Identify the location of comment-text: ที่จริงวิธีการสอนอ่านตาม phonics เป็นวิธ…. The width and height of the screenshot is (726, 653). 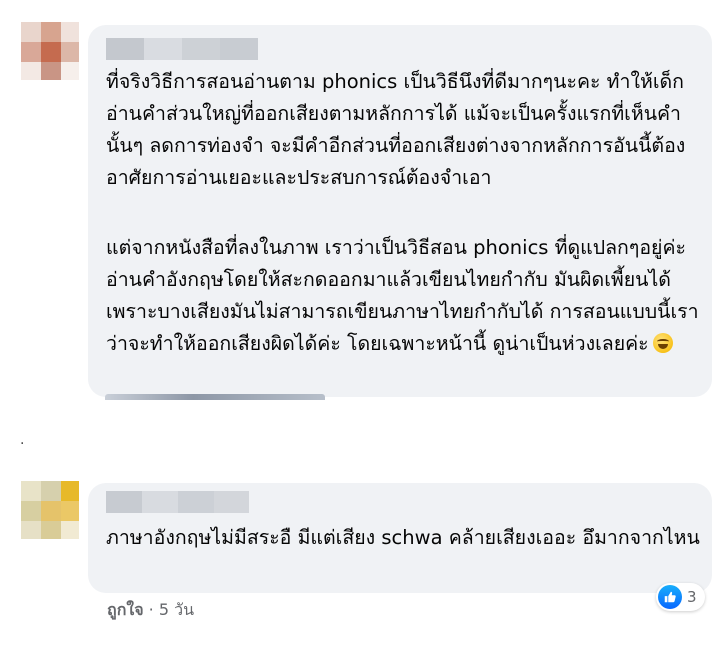
(396, 129).